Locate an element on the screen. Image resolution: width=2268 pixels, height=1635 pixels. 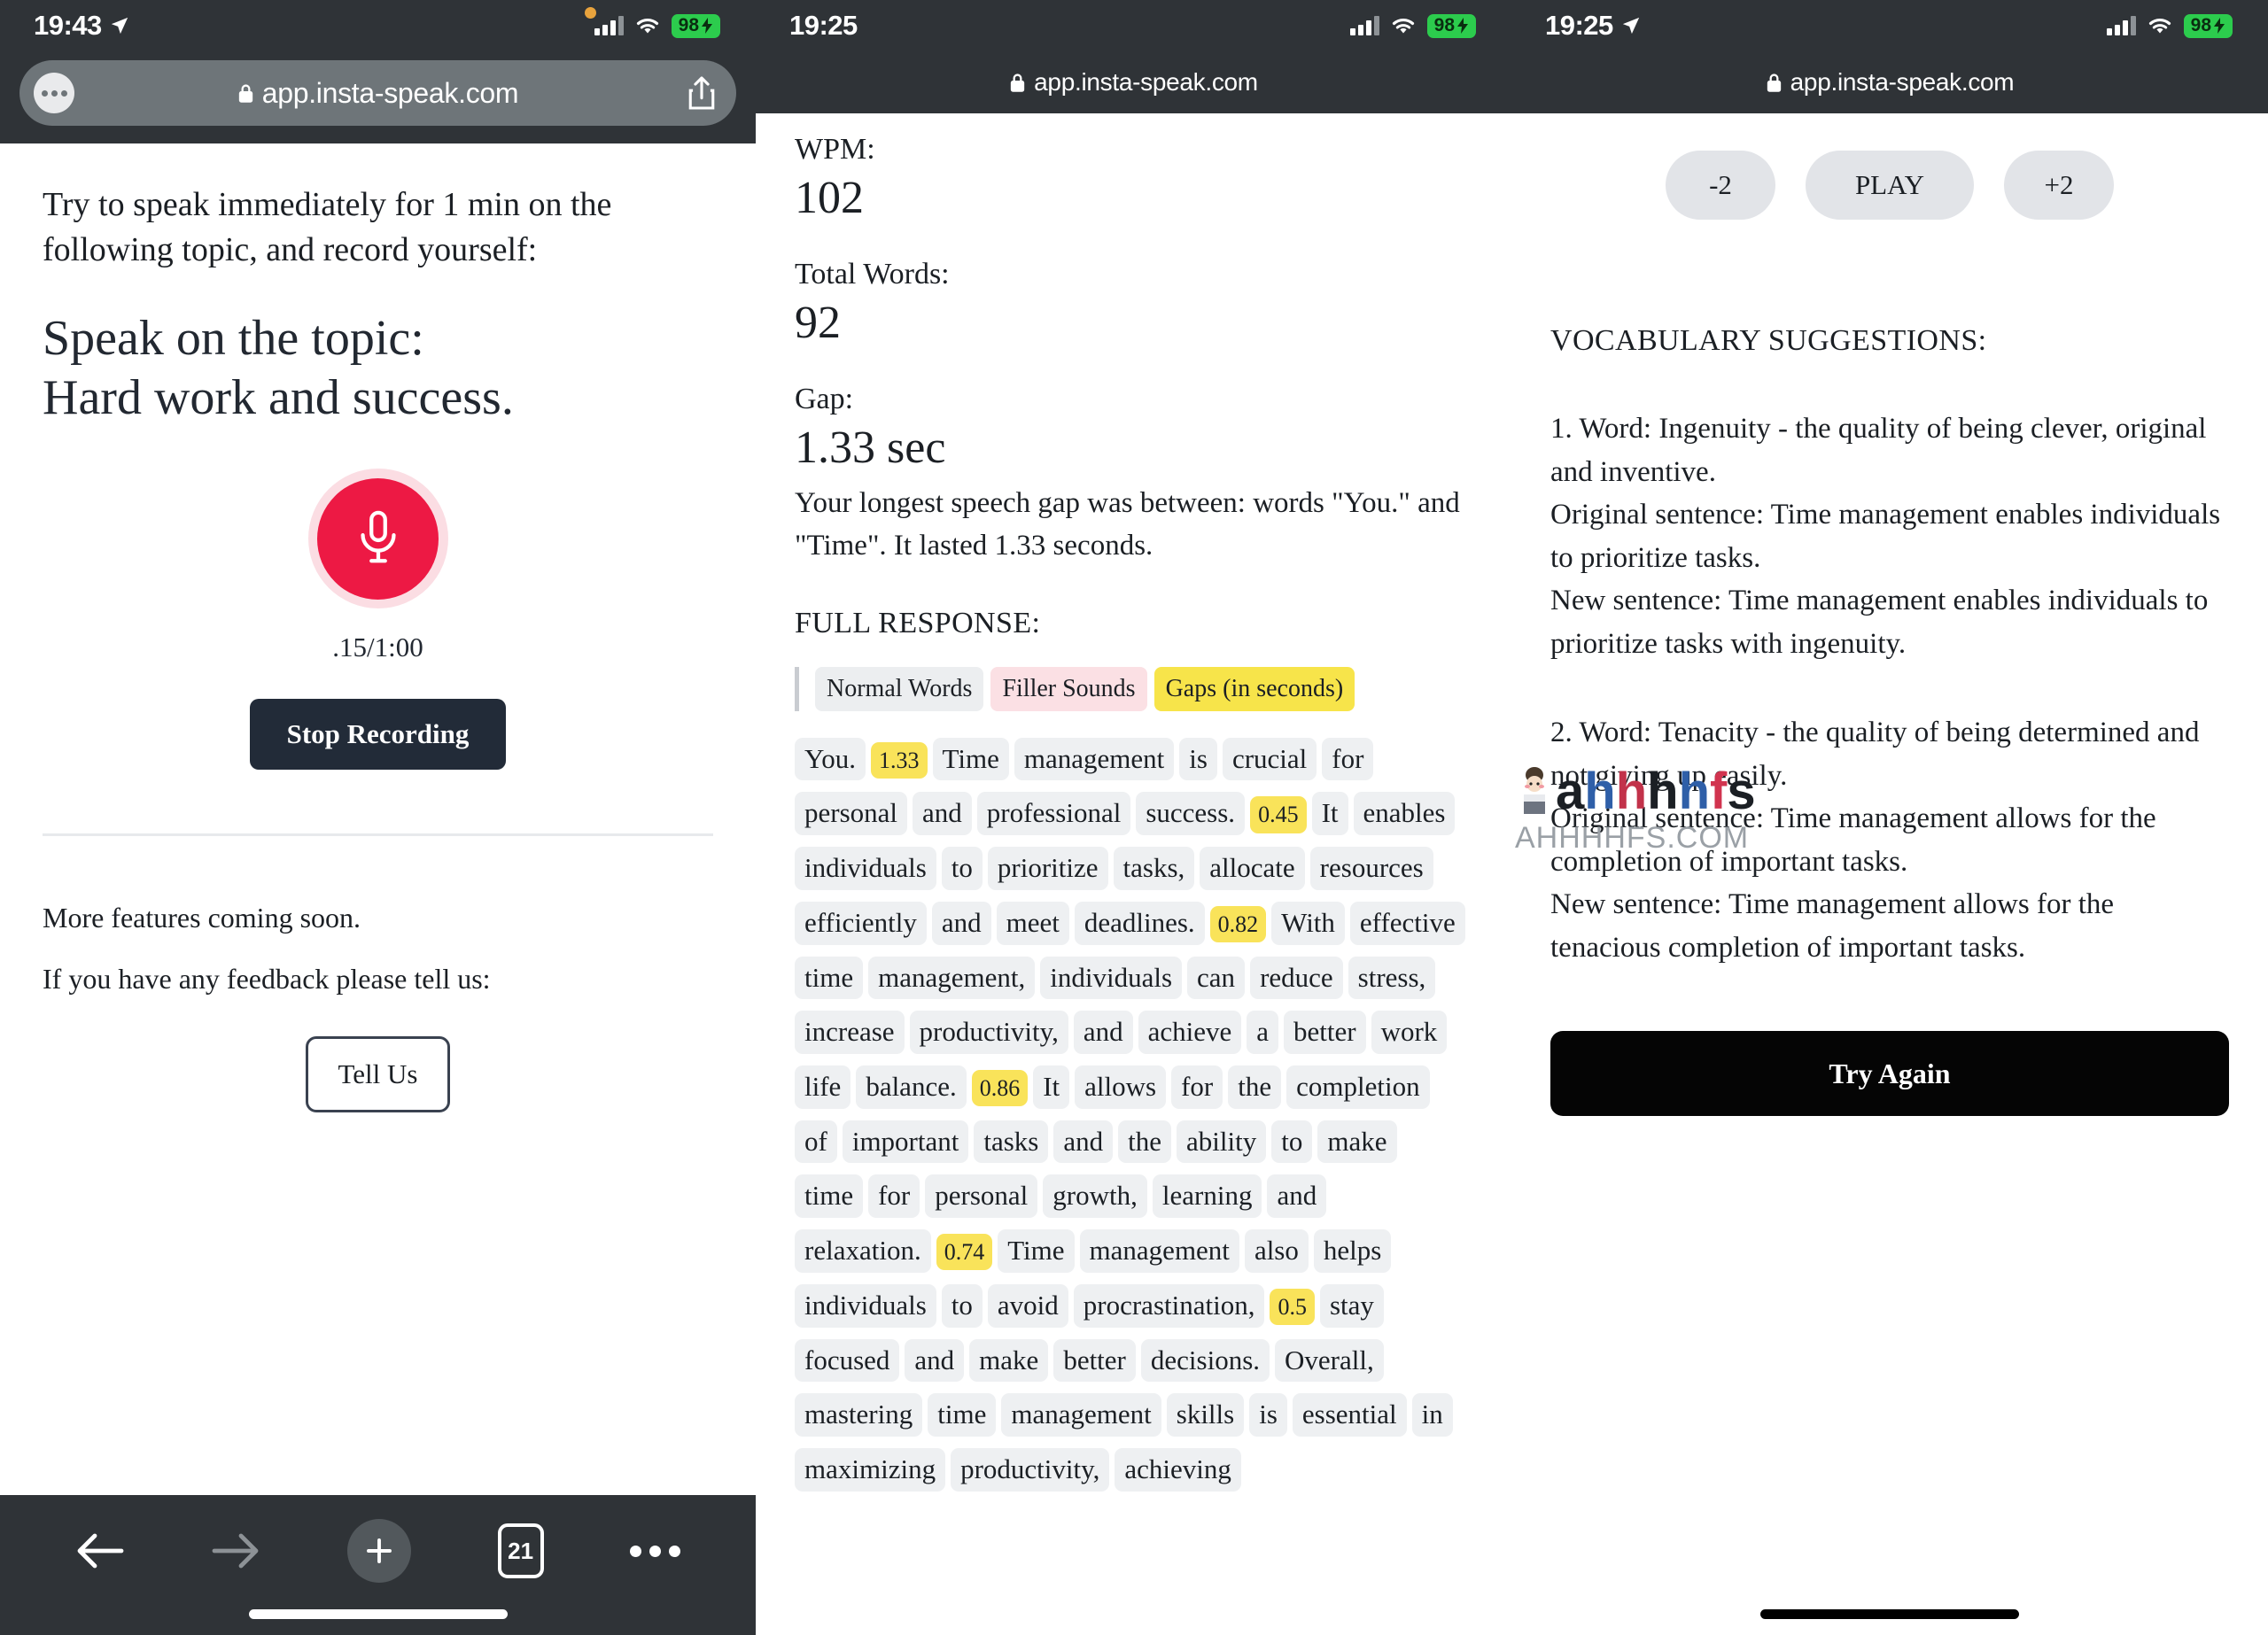
microphone-icon is located at coordinates (378, 537).